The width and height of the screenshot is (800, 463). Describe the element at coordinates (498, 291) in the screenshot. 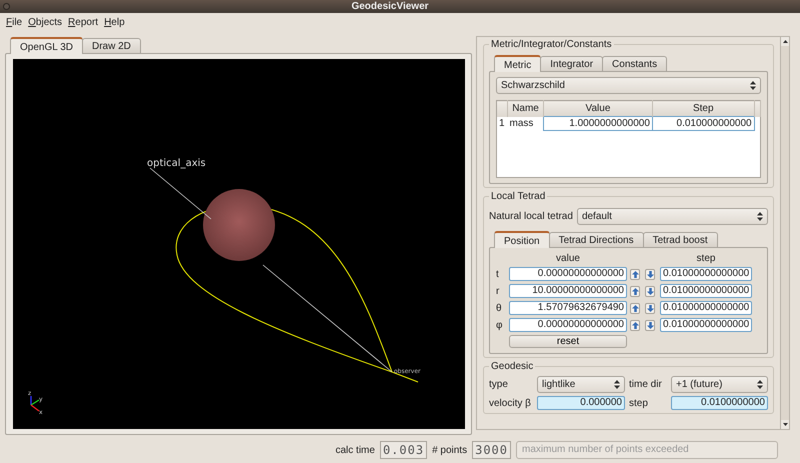

I see `coordinate-label: r` at that location.